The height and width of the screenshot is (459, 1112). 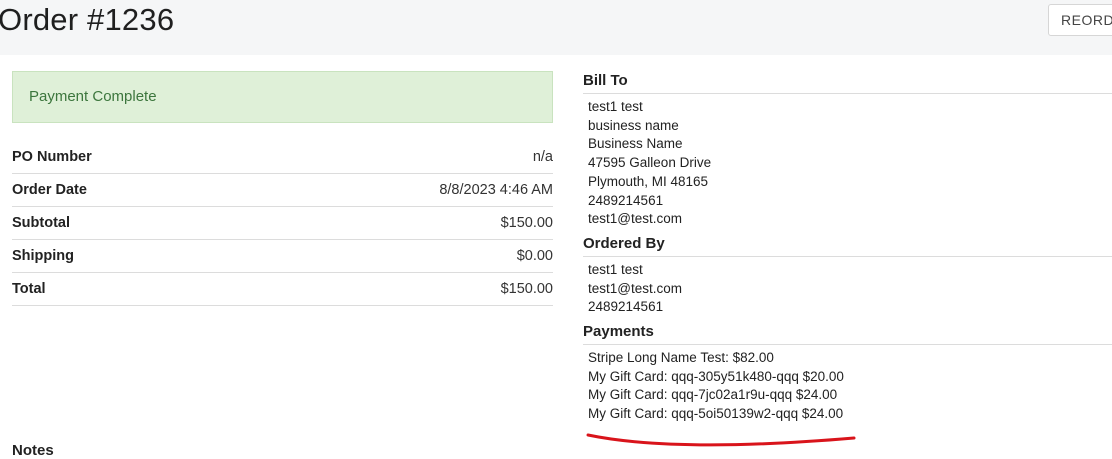 I want to click on summary-label: PO Number, so click(x=52, y=157).